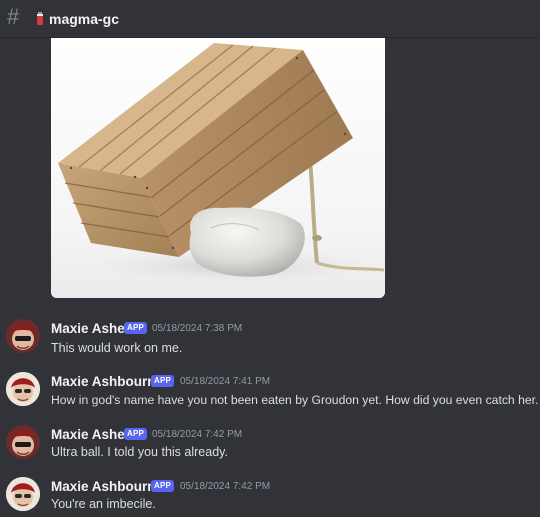  Describe the element at coordinates (84, 19) in the screenshot. I see `channel-name: magma-gc` at that location.